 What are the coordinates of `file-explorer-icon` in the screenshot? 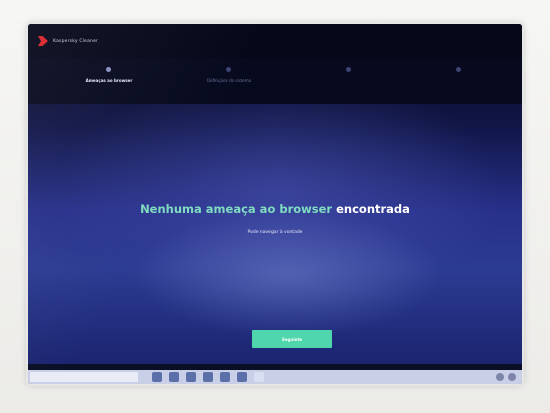 It's located at (191, 377).